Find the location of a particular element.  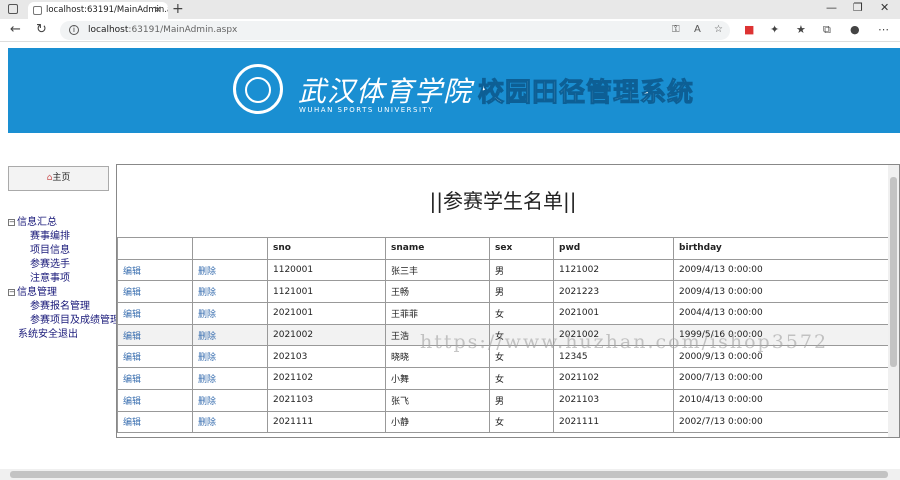

more-icon: ⋯ is located at coordinates (883, 29).